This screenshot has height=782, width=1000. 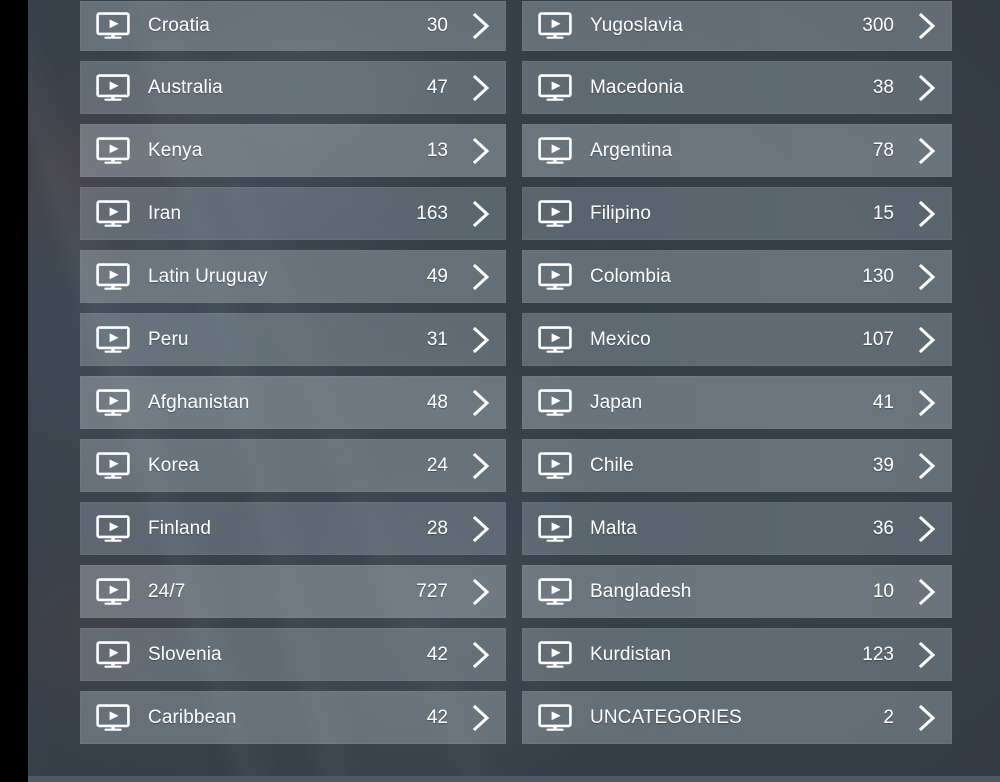 I want to click on category-row: Iran 163, so click(x=293, y=213).